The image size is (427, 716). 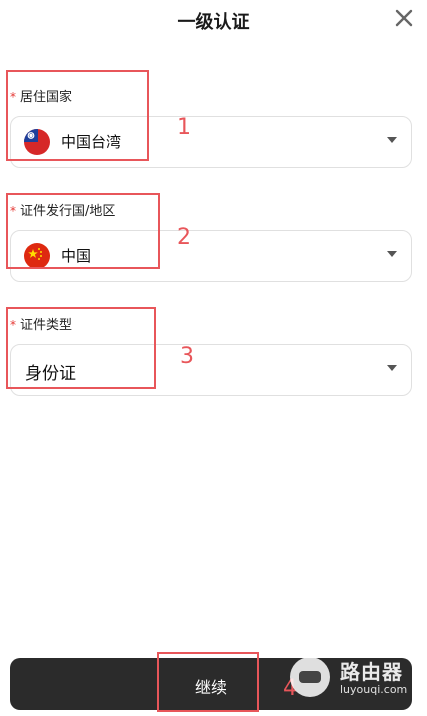 What do you see at coordinates (37, 142) in the screenshot?
I see `taiwan-flag-icon` at bounding box center [37, 142].